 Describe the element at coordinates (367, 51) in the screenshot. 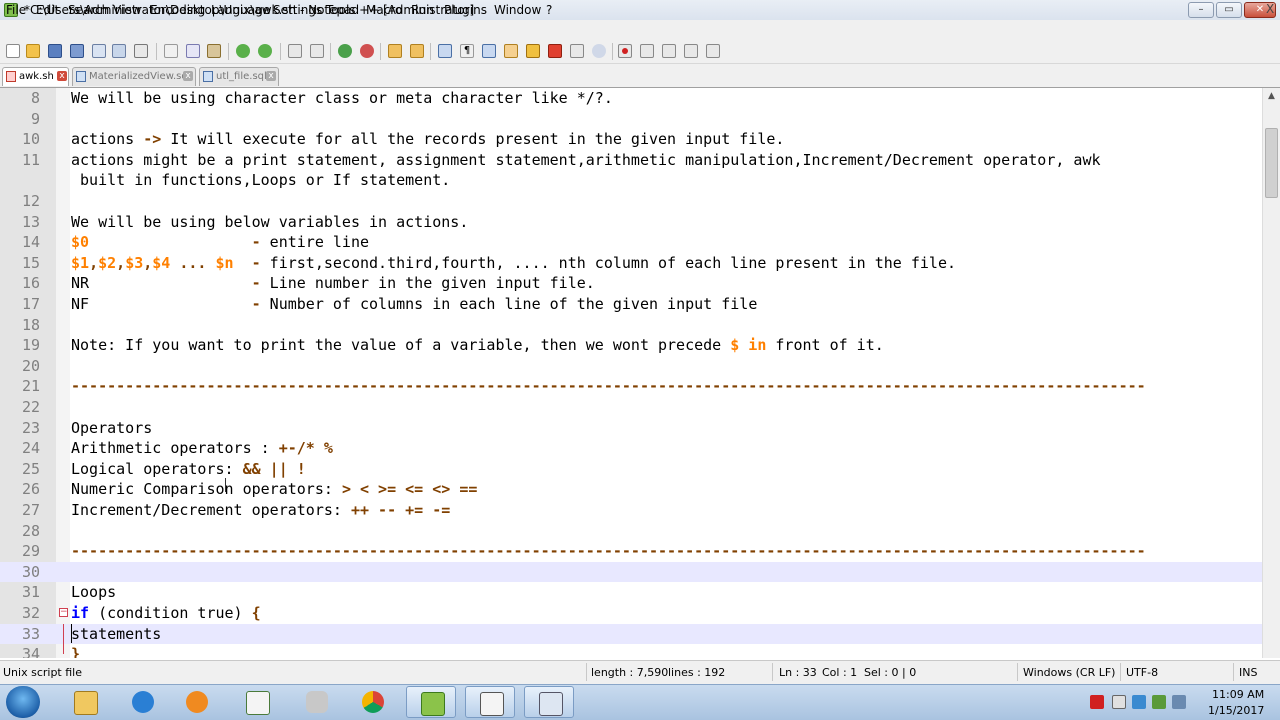

I see `zoom-out-icon` at that location.